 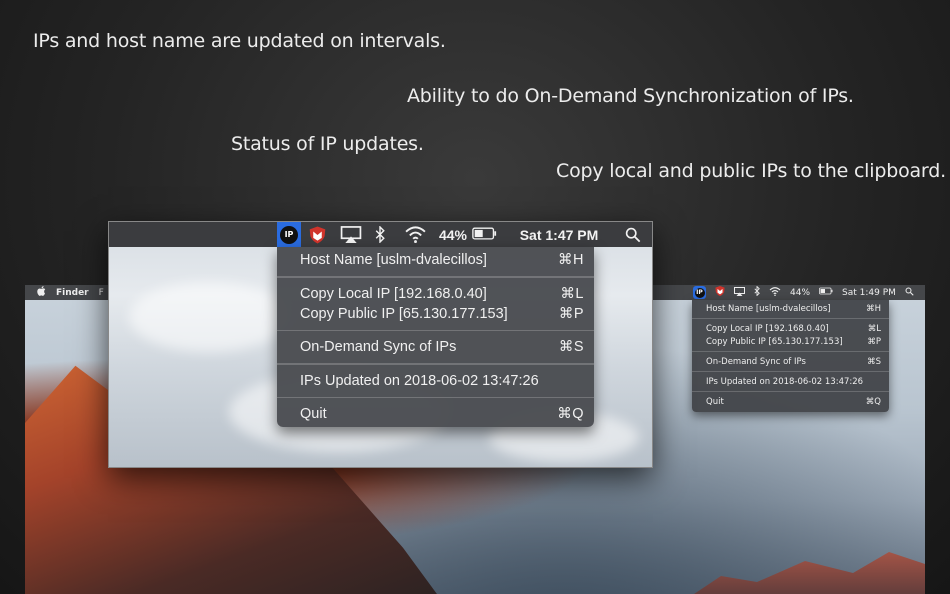 What do you see at coordinates (869, 293) in the screenshot?
I see `small-clock: Sat 1:49 PM` at bounding box center [869, 293].